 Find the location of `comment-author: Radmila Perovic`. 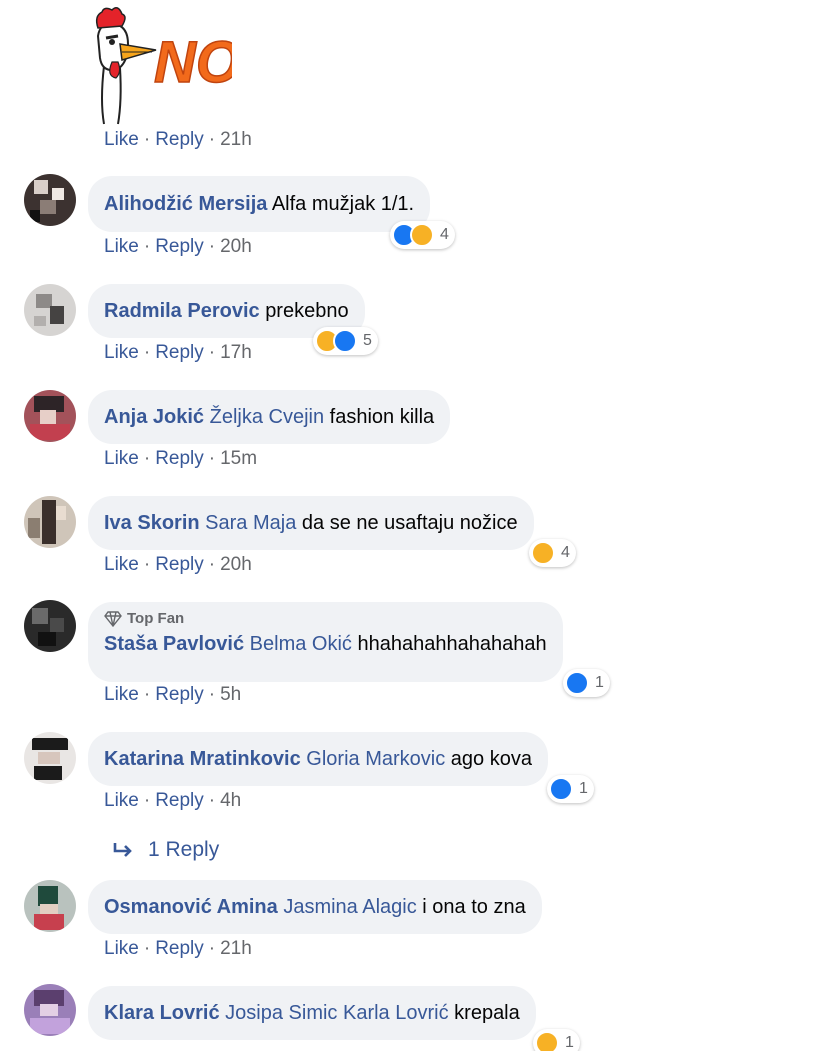

comment-author: Radmila Perovic is located at coordinates (182, 311).